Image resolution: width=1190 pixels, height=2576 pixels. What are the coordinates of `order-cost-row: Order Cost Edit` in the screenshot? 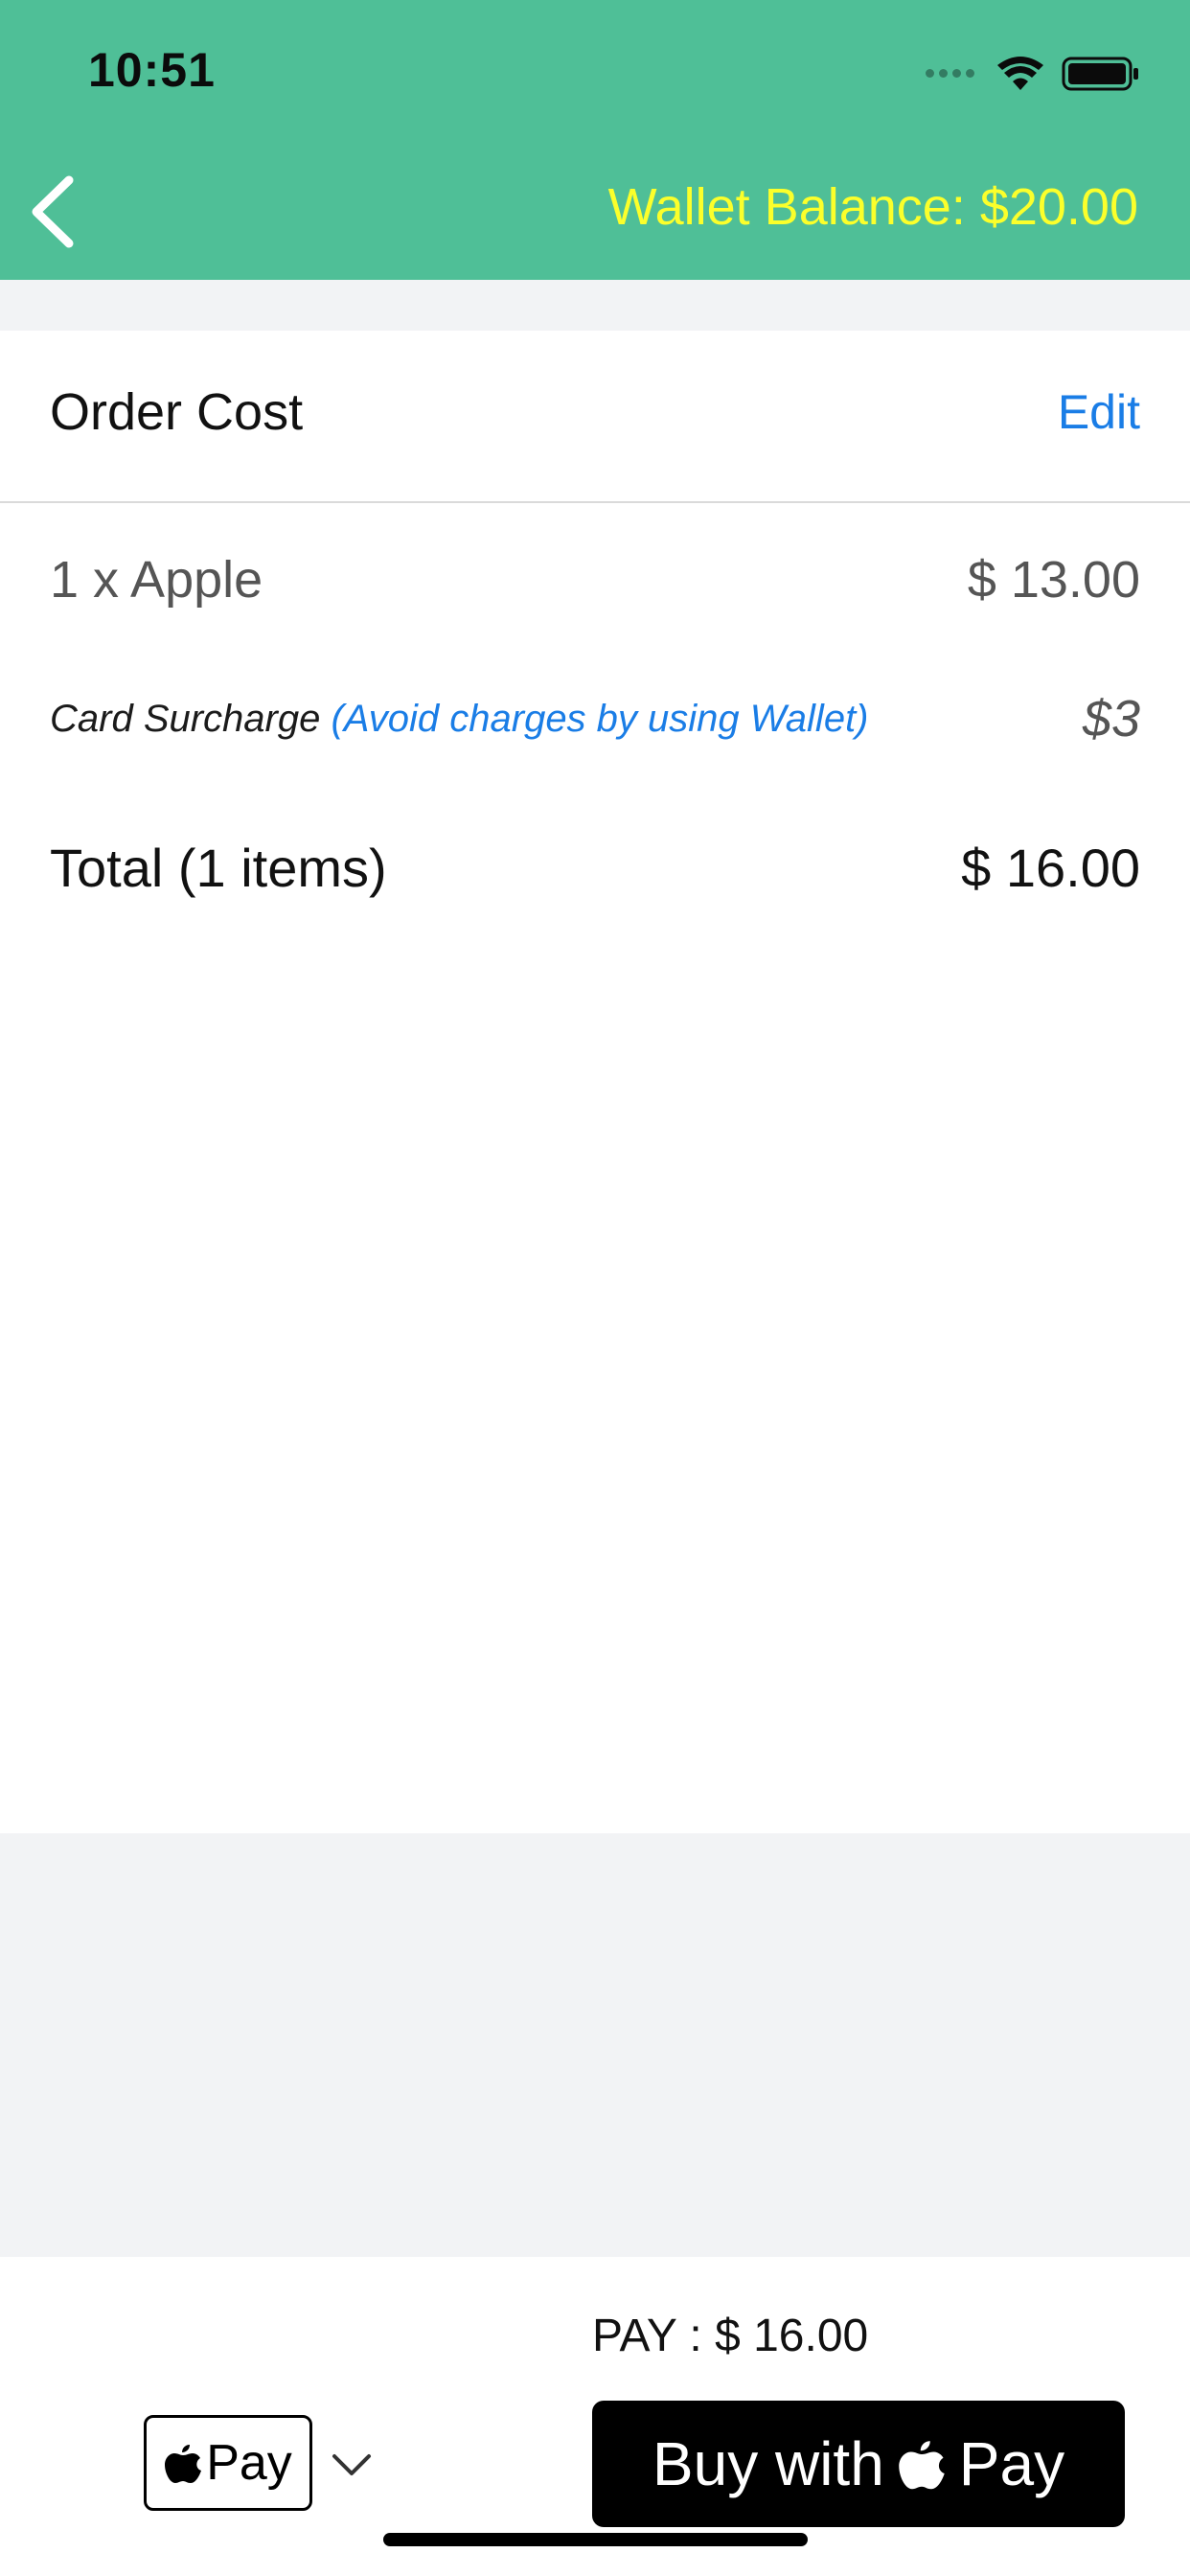 It's located at (595, 412).